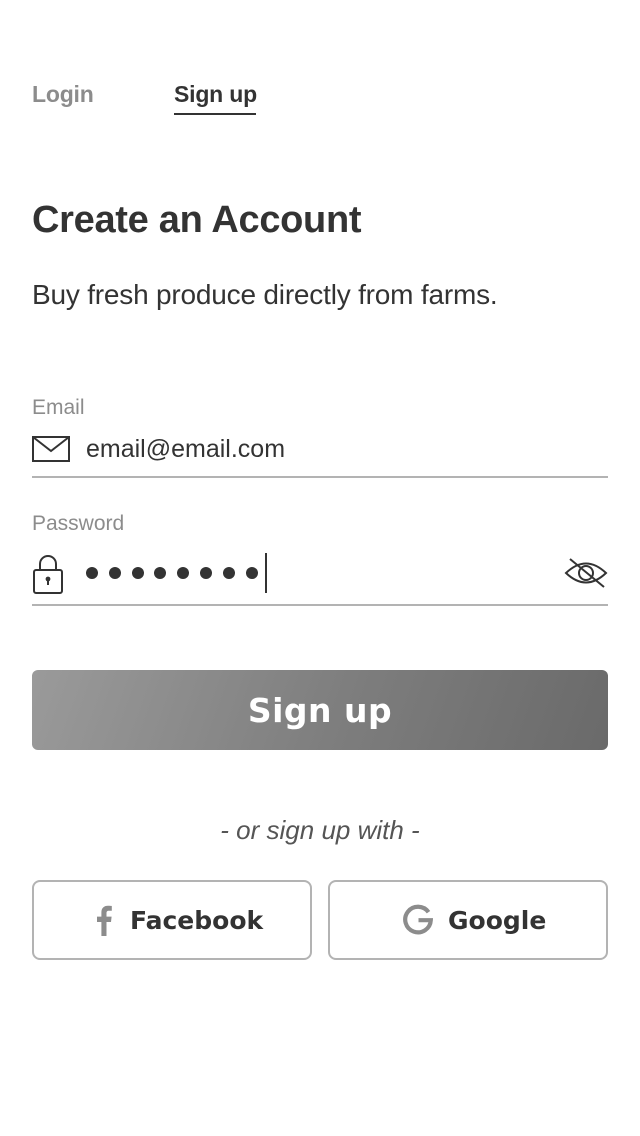 This screenshot has width=640, height=1136. Describe the element at coordinates (326, 449) in the screenshot. I see `email-input` at that location.